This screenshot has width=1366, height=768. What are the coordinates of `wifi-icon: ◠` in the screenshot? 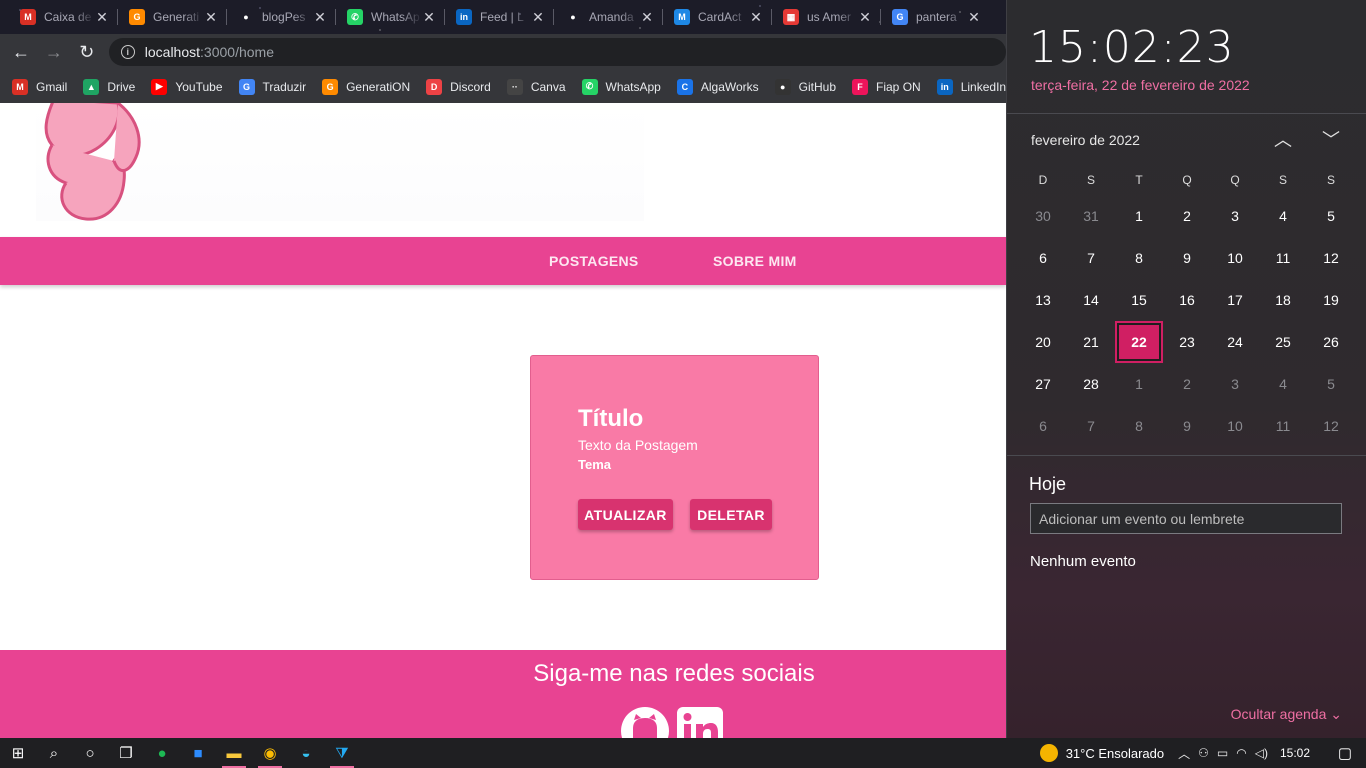 It's located at (1241, 753).